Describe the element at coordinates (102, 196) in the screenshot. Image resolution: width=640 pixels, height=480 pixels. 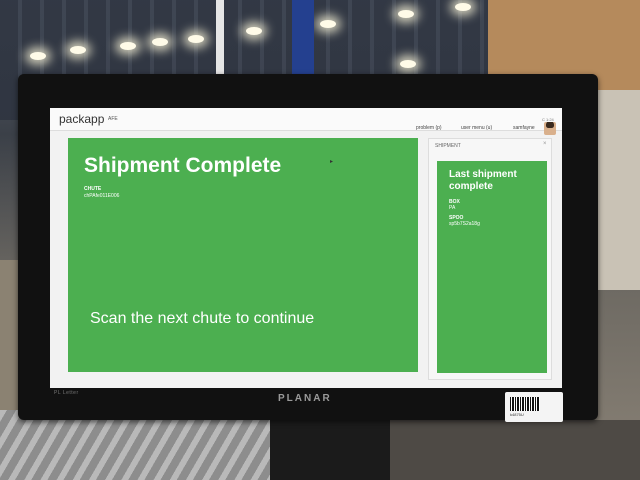
I see `chute-value: chPAfe011E006` at that location.